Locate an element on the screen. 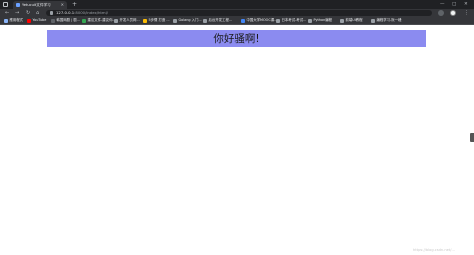 The image size is (474, 255). new-tab-button: + is located at coordinates (74, 4).